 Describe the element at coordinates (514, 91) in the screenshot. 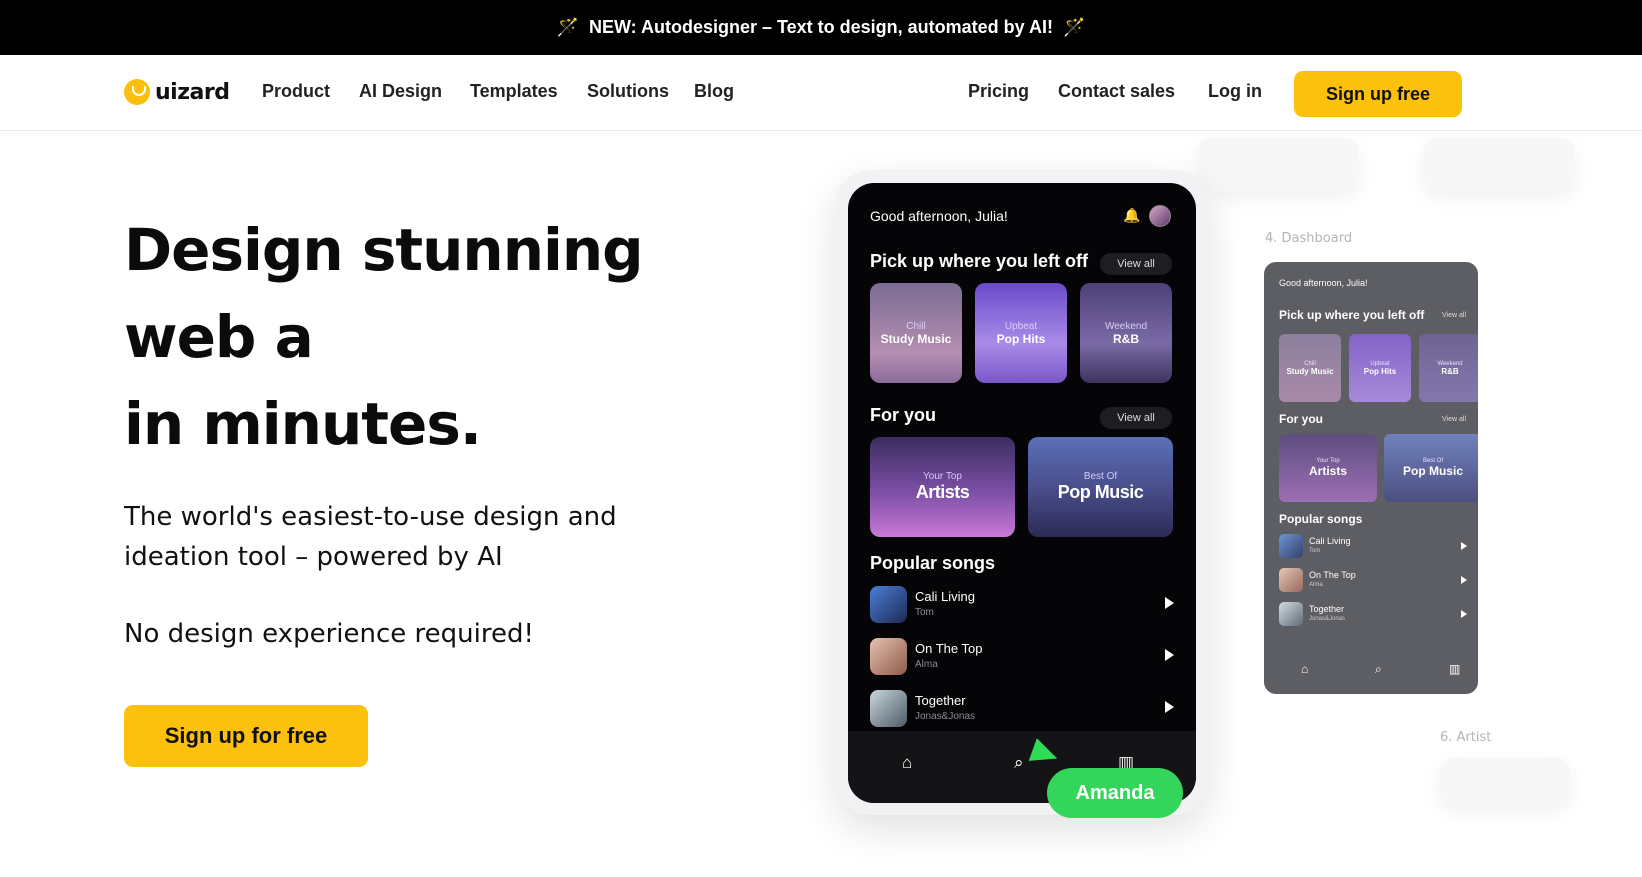

I see `nav-link-templates: Templates` at that location.